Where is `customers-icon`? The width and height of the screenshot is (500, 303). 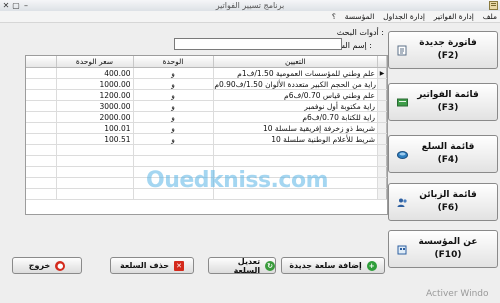 customers-icon is located at coordinates (402, 202).